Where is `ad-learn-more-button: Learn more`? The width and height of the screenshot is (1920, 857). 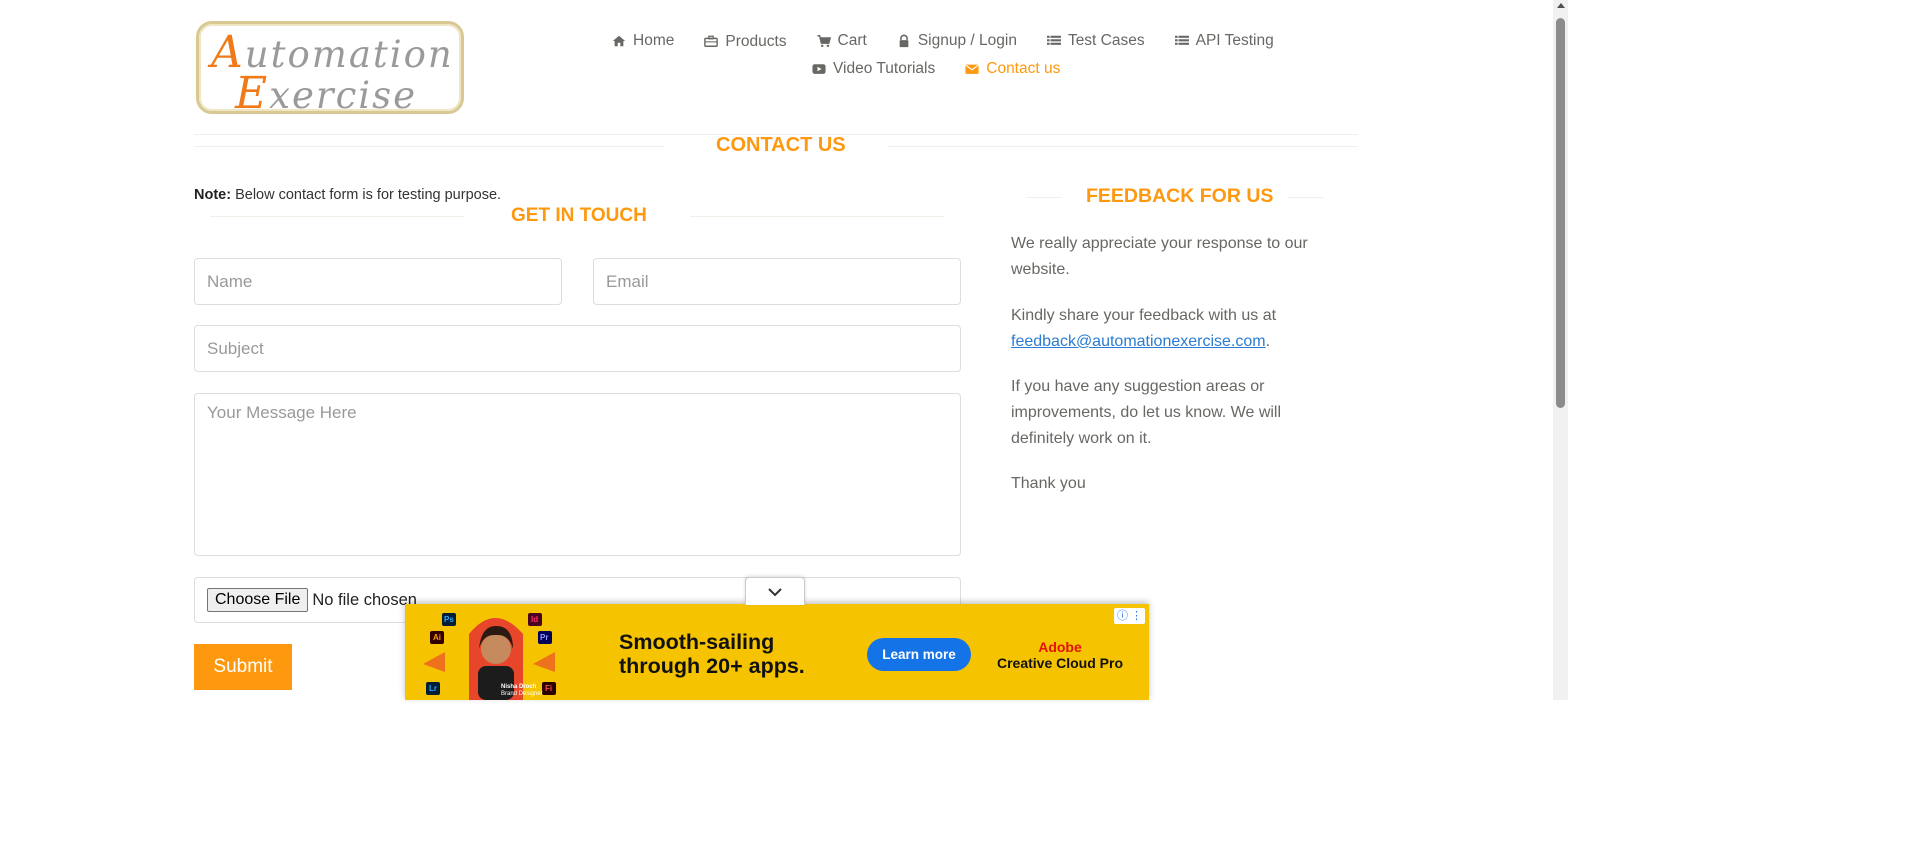 ad-learn-more-button: Learn more is located at coordinates (919, 654).